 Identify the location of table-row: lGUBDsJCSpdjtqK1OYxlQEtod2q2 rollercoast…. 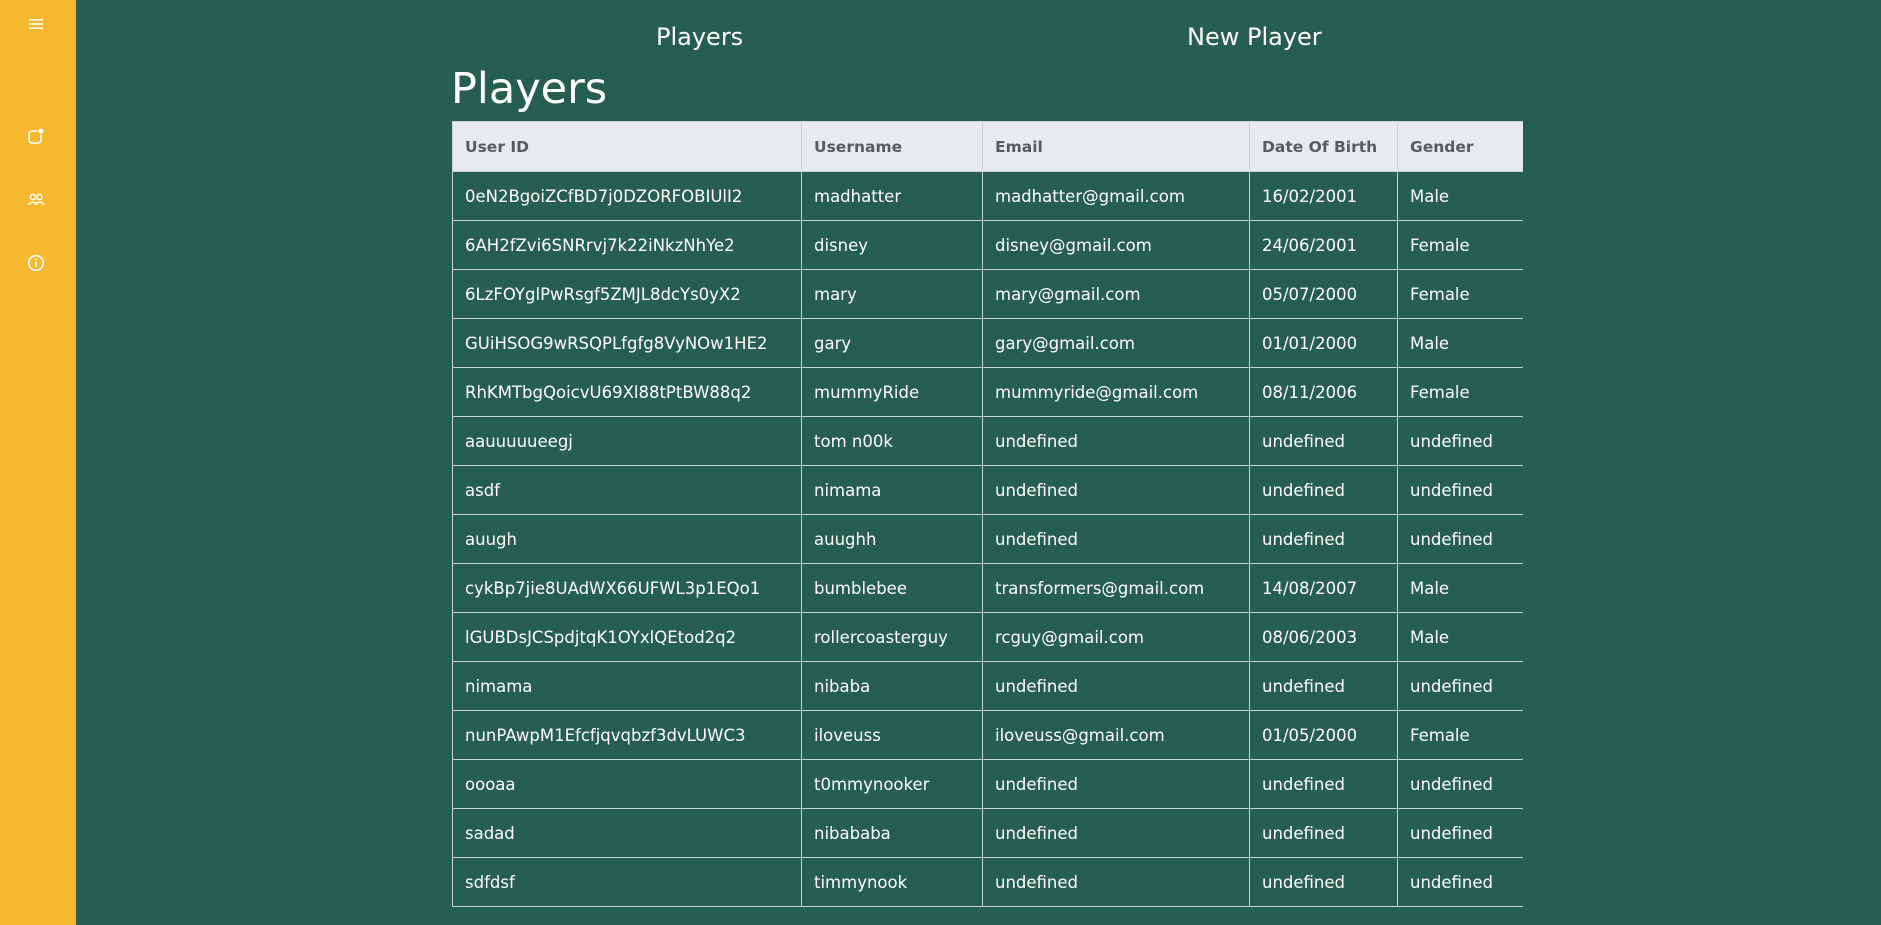
(987, 637).